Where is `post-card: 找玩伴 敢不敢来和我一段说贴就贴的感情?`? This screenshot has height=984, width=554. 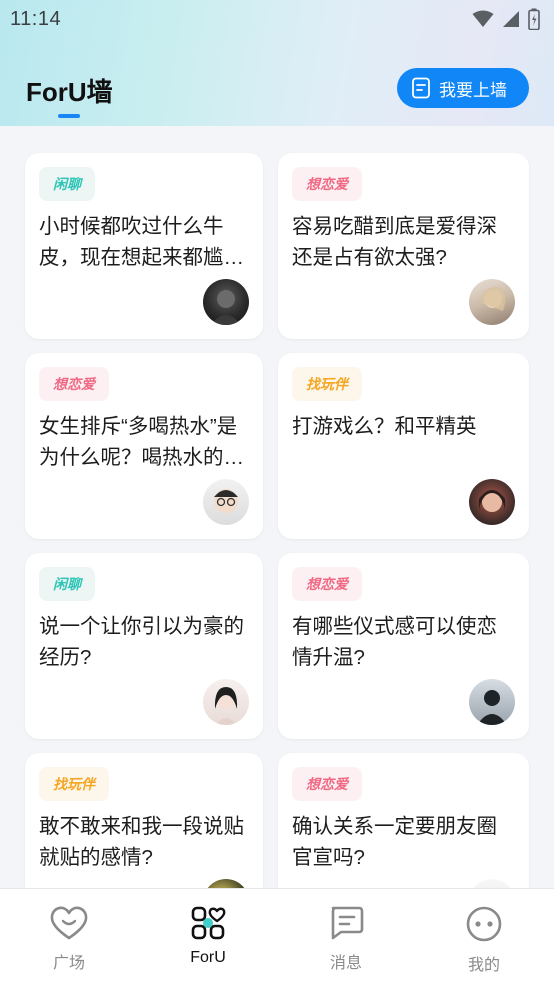
post-card: 找玩伴 敢不敢来和我一段说贴就贴的感情? is located at coordinates (144, 820).